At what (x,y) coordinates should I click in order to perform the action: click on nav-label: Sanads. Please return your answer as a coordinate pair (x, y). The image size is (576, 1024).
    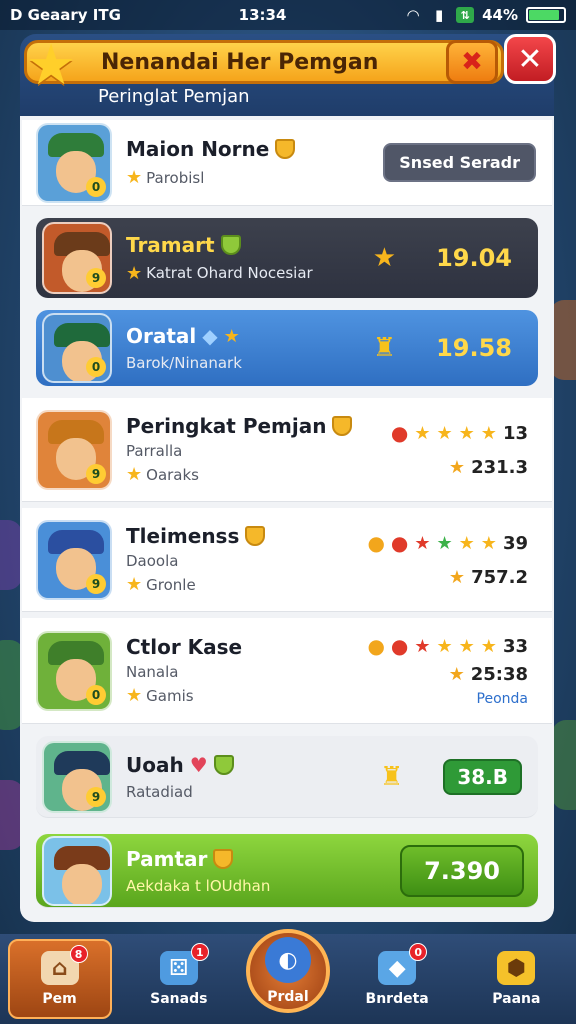
    Looking at the image, I should click on (179, 999).